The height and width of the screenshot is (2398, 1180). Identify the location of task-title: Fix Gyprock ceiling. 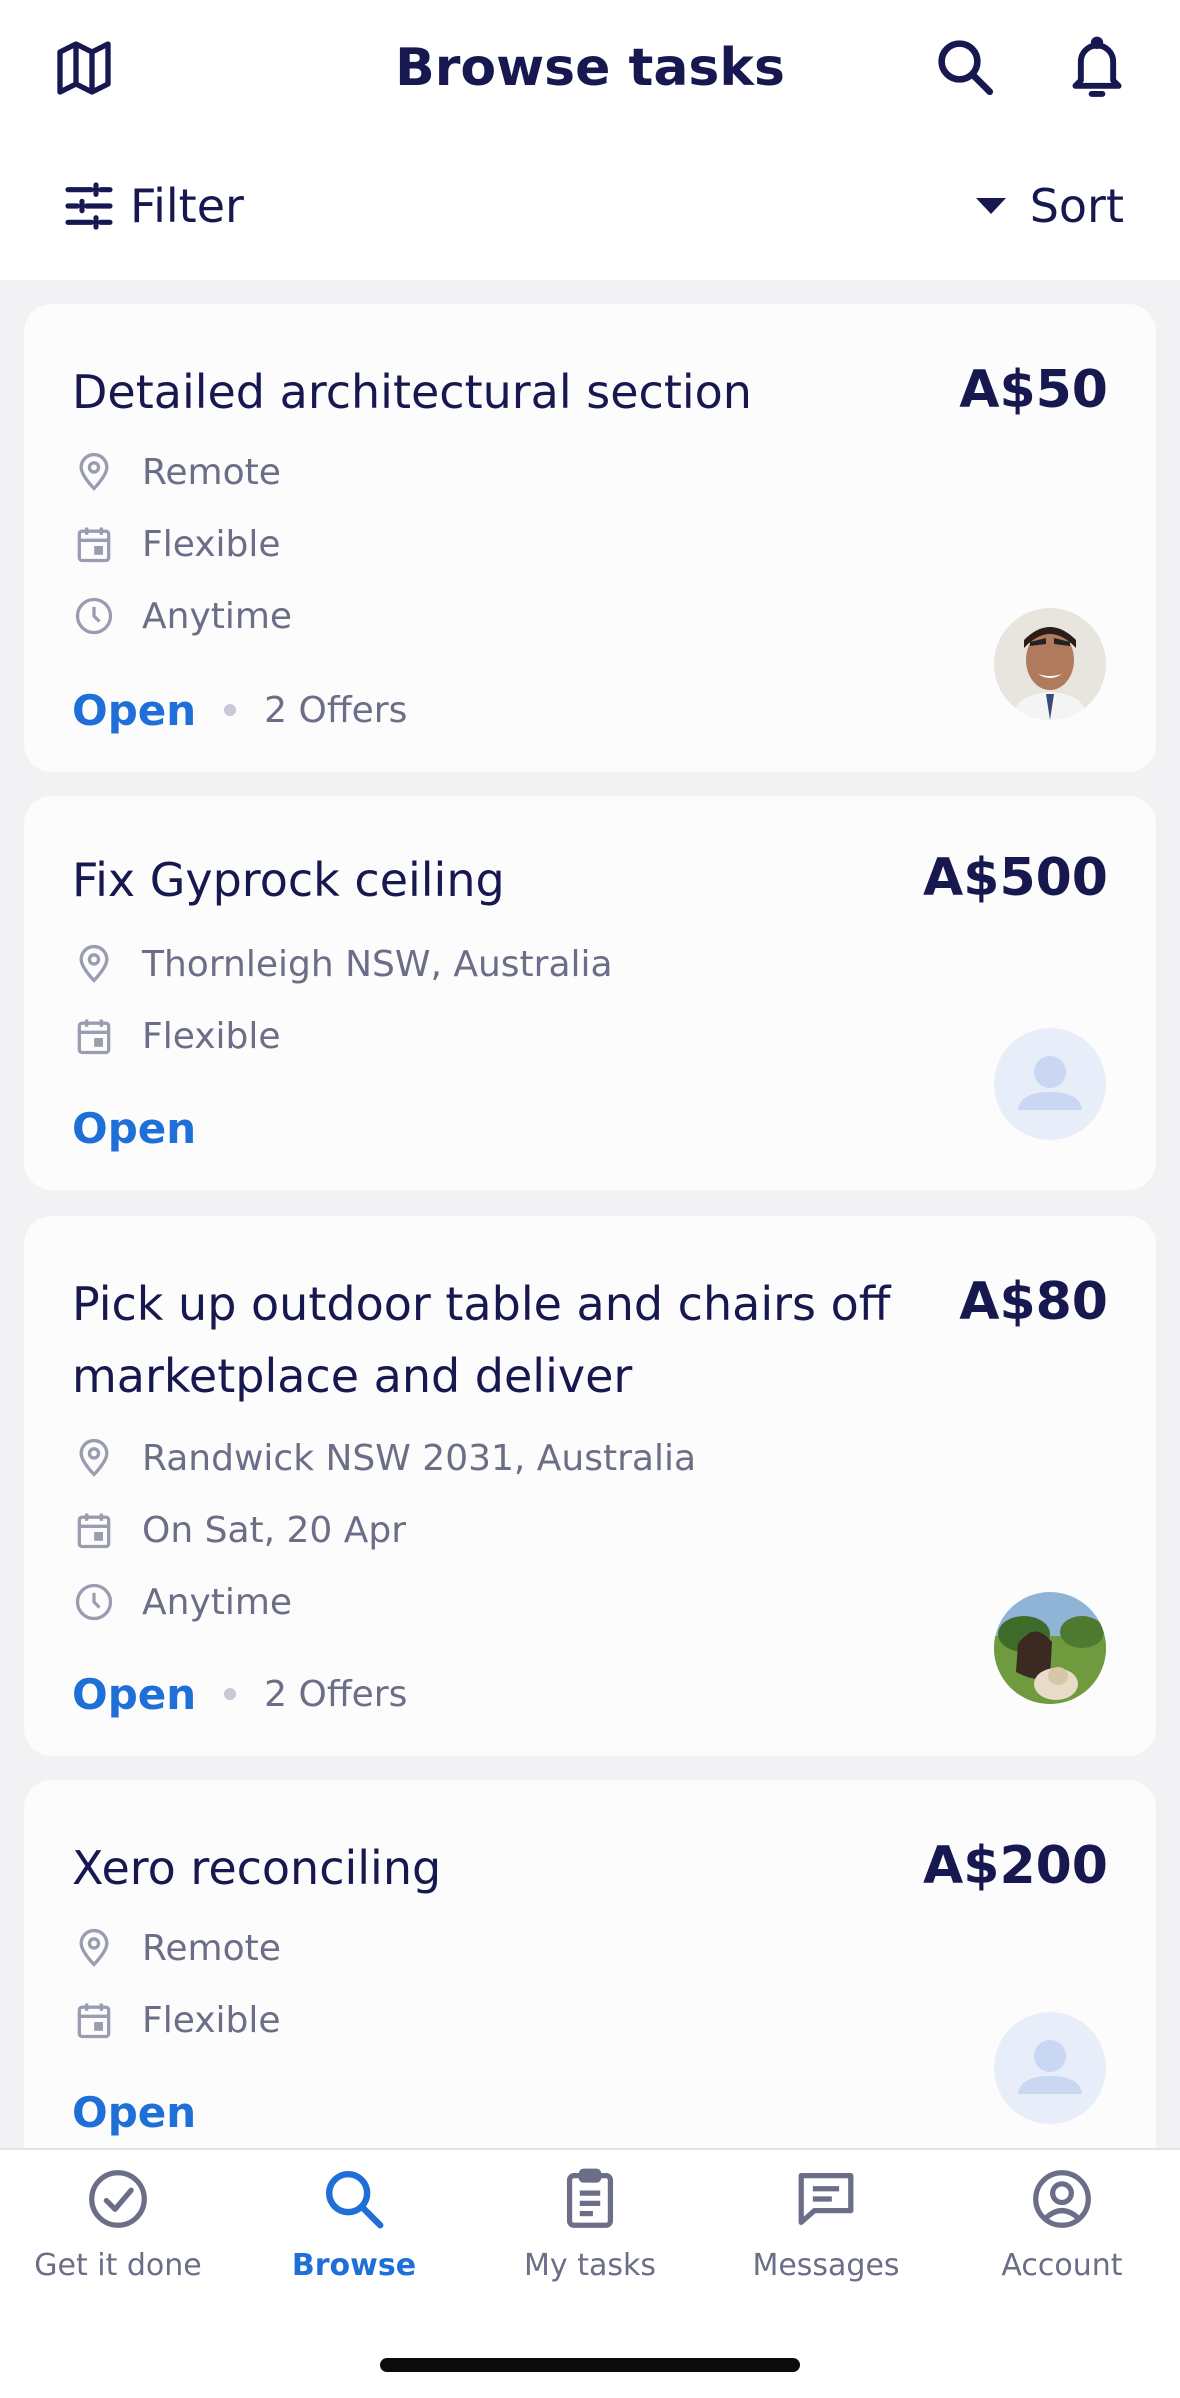
(288, 880).